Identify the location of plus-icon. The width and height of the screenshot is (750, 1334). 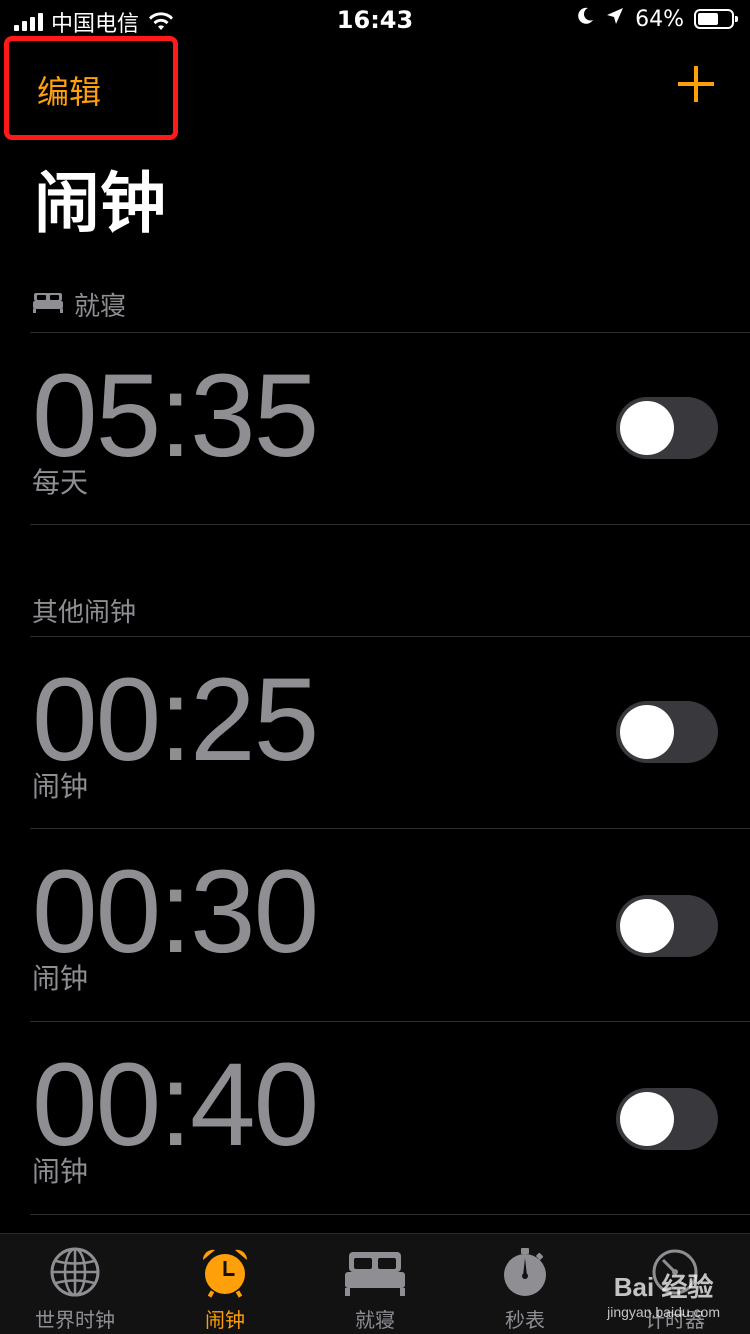
(696, 84).